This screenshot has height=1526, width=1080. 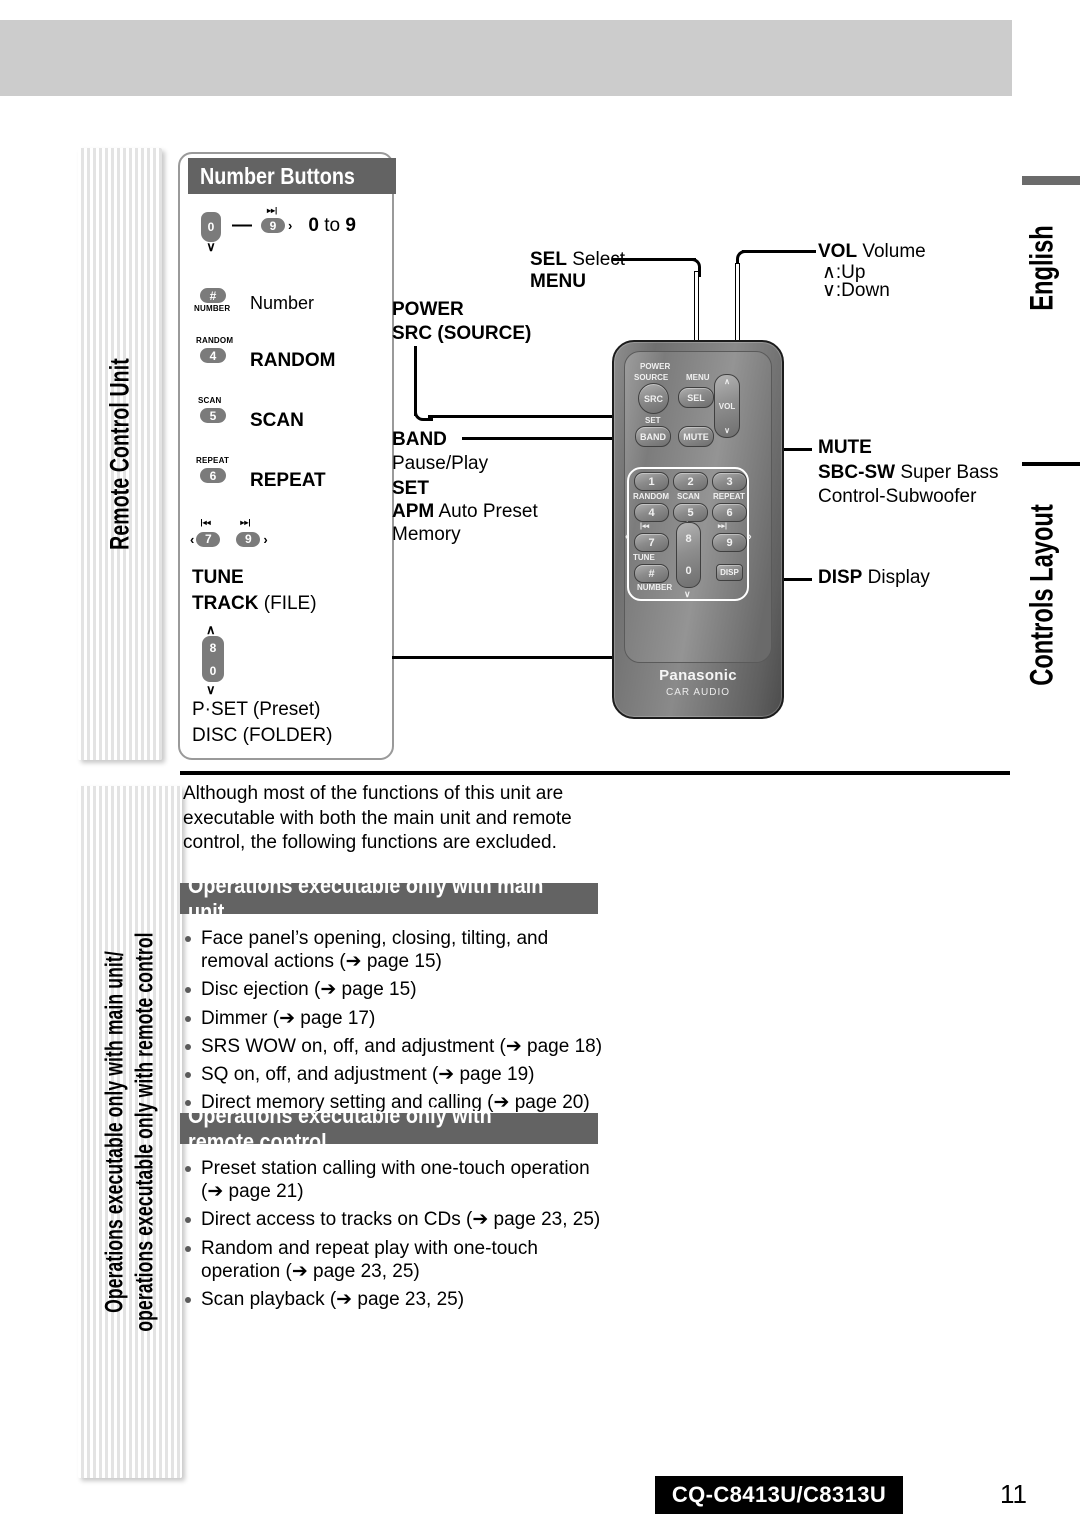 I want to click on section-tab-controls-layout-label: Controls Layout, so click(x=1041, y=595).